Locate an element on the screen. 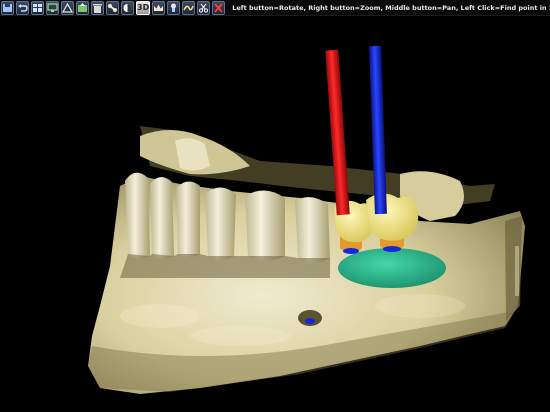 The height and width of the screenshot is (412, 550). trash-button is located at coordinates (97, 7).